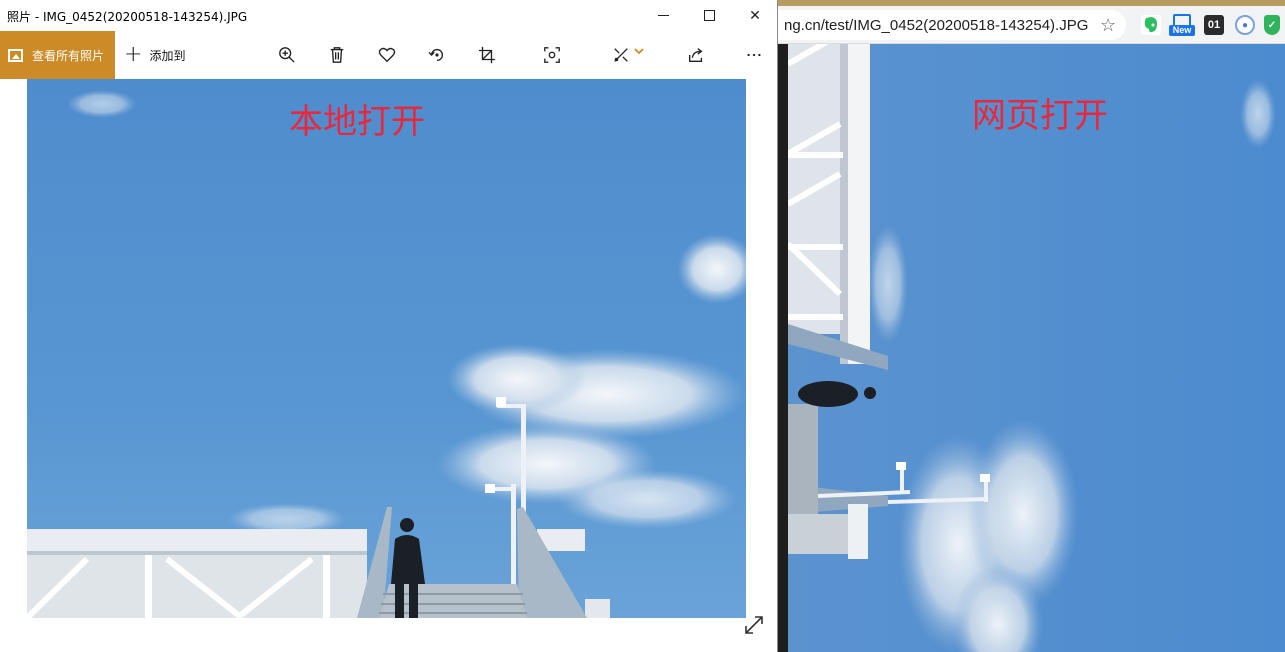 The width and height of the screenshot is (1285, 652). Describe the element at coordinates (1040, 116) in the screenshot. I see `web-open-label: 网页打开` at that location.